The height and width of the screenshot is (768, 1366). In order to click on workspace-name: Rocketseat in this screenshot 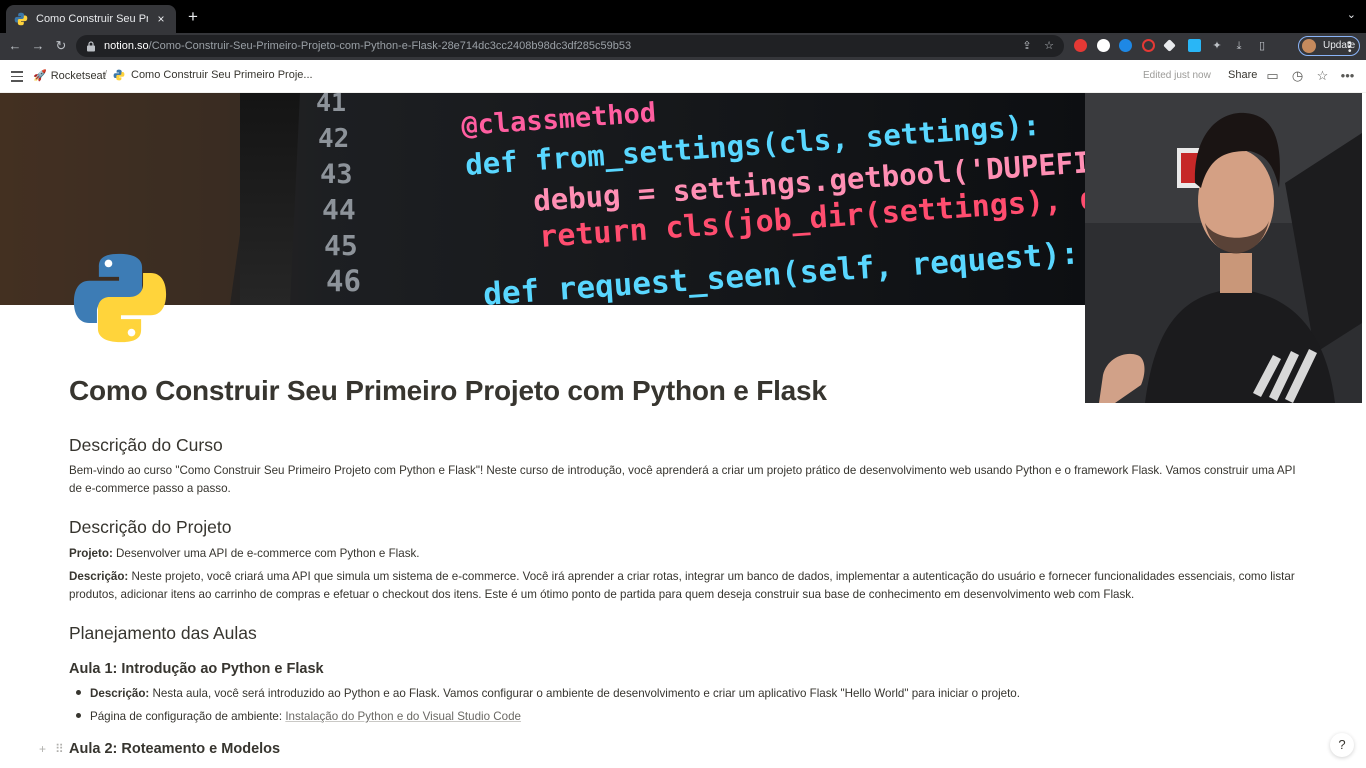, I will do `click(78, 75)`.